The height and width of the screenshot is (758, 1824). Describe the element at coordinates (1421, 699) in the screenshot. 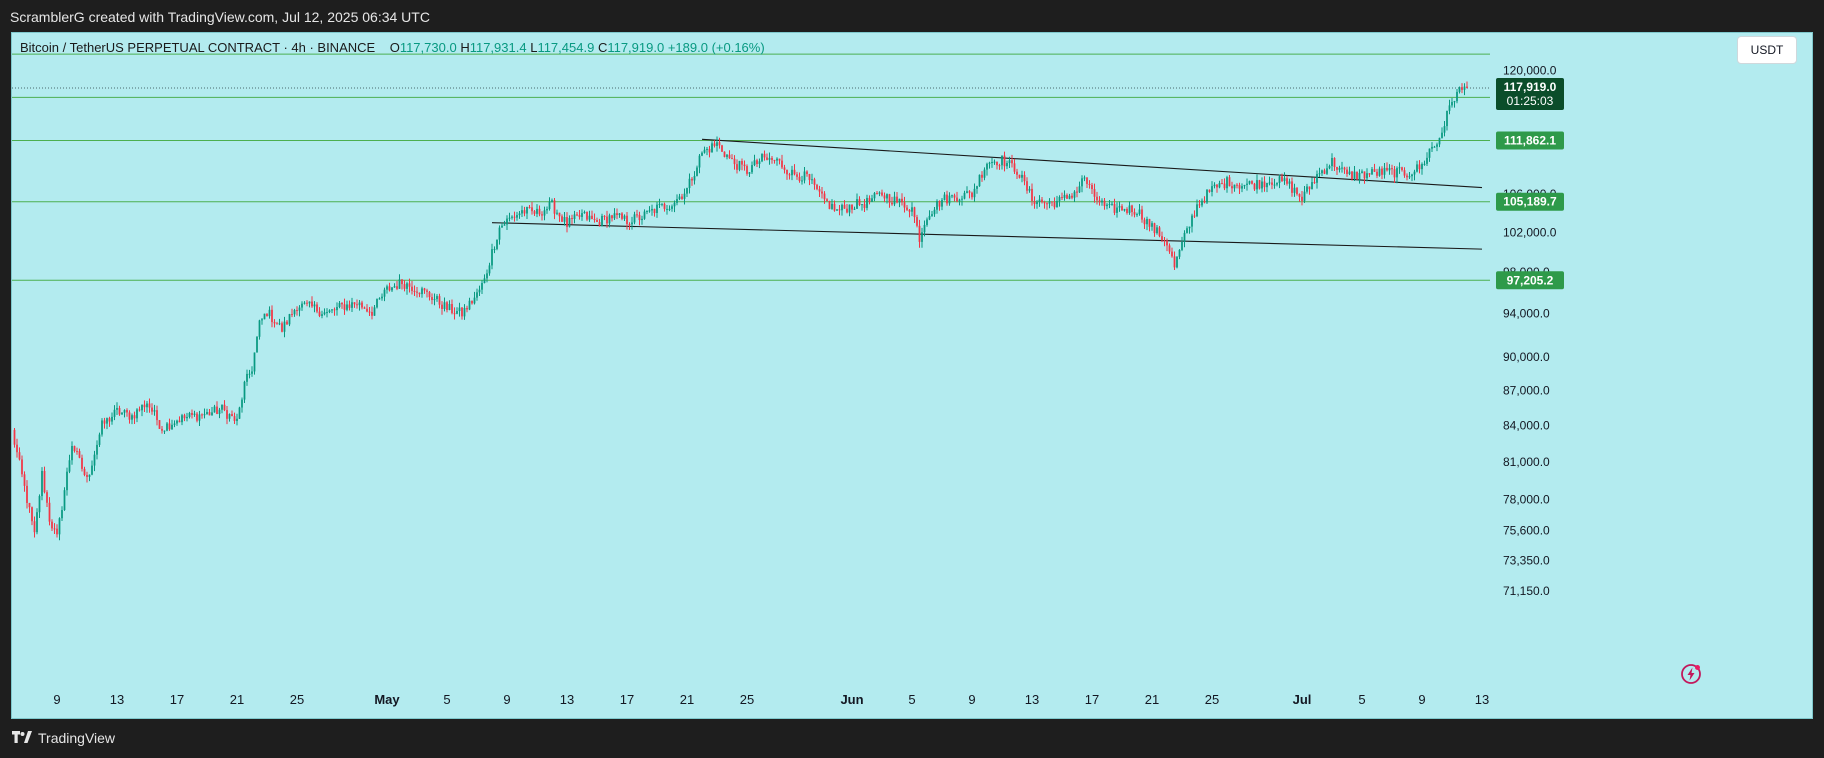

I see `time-tick-label: 9` at that location.